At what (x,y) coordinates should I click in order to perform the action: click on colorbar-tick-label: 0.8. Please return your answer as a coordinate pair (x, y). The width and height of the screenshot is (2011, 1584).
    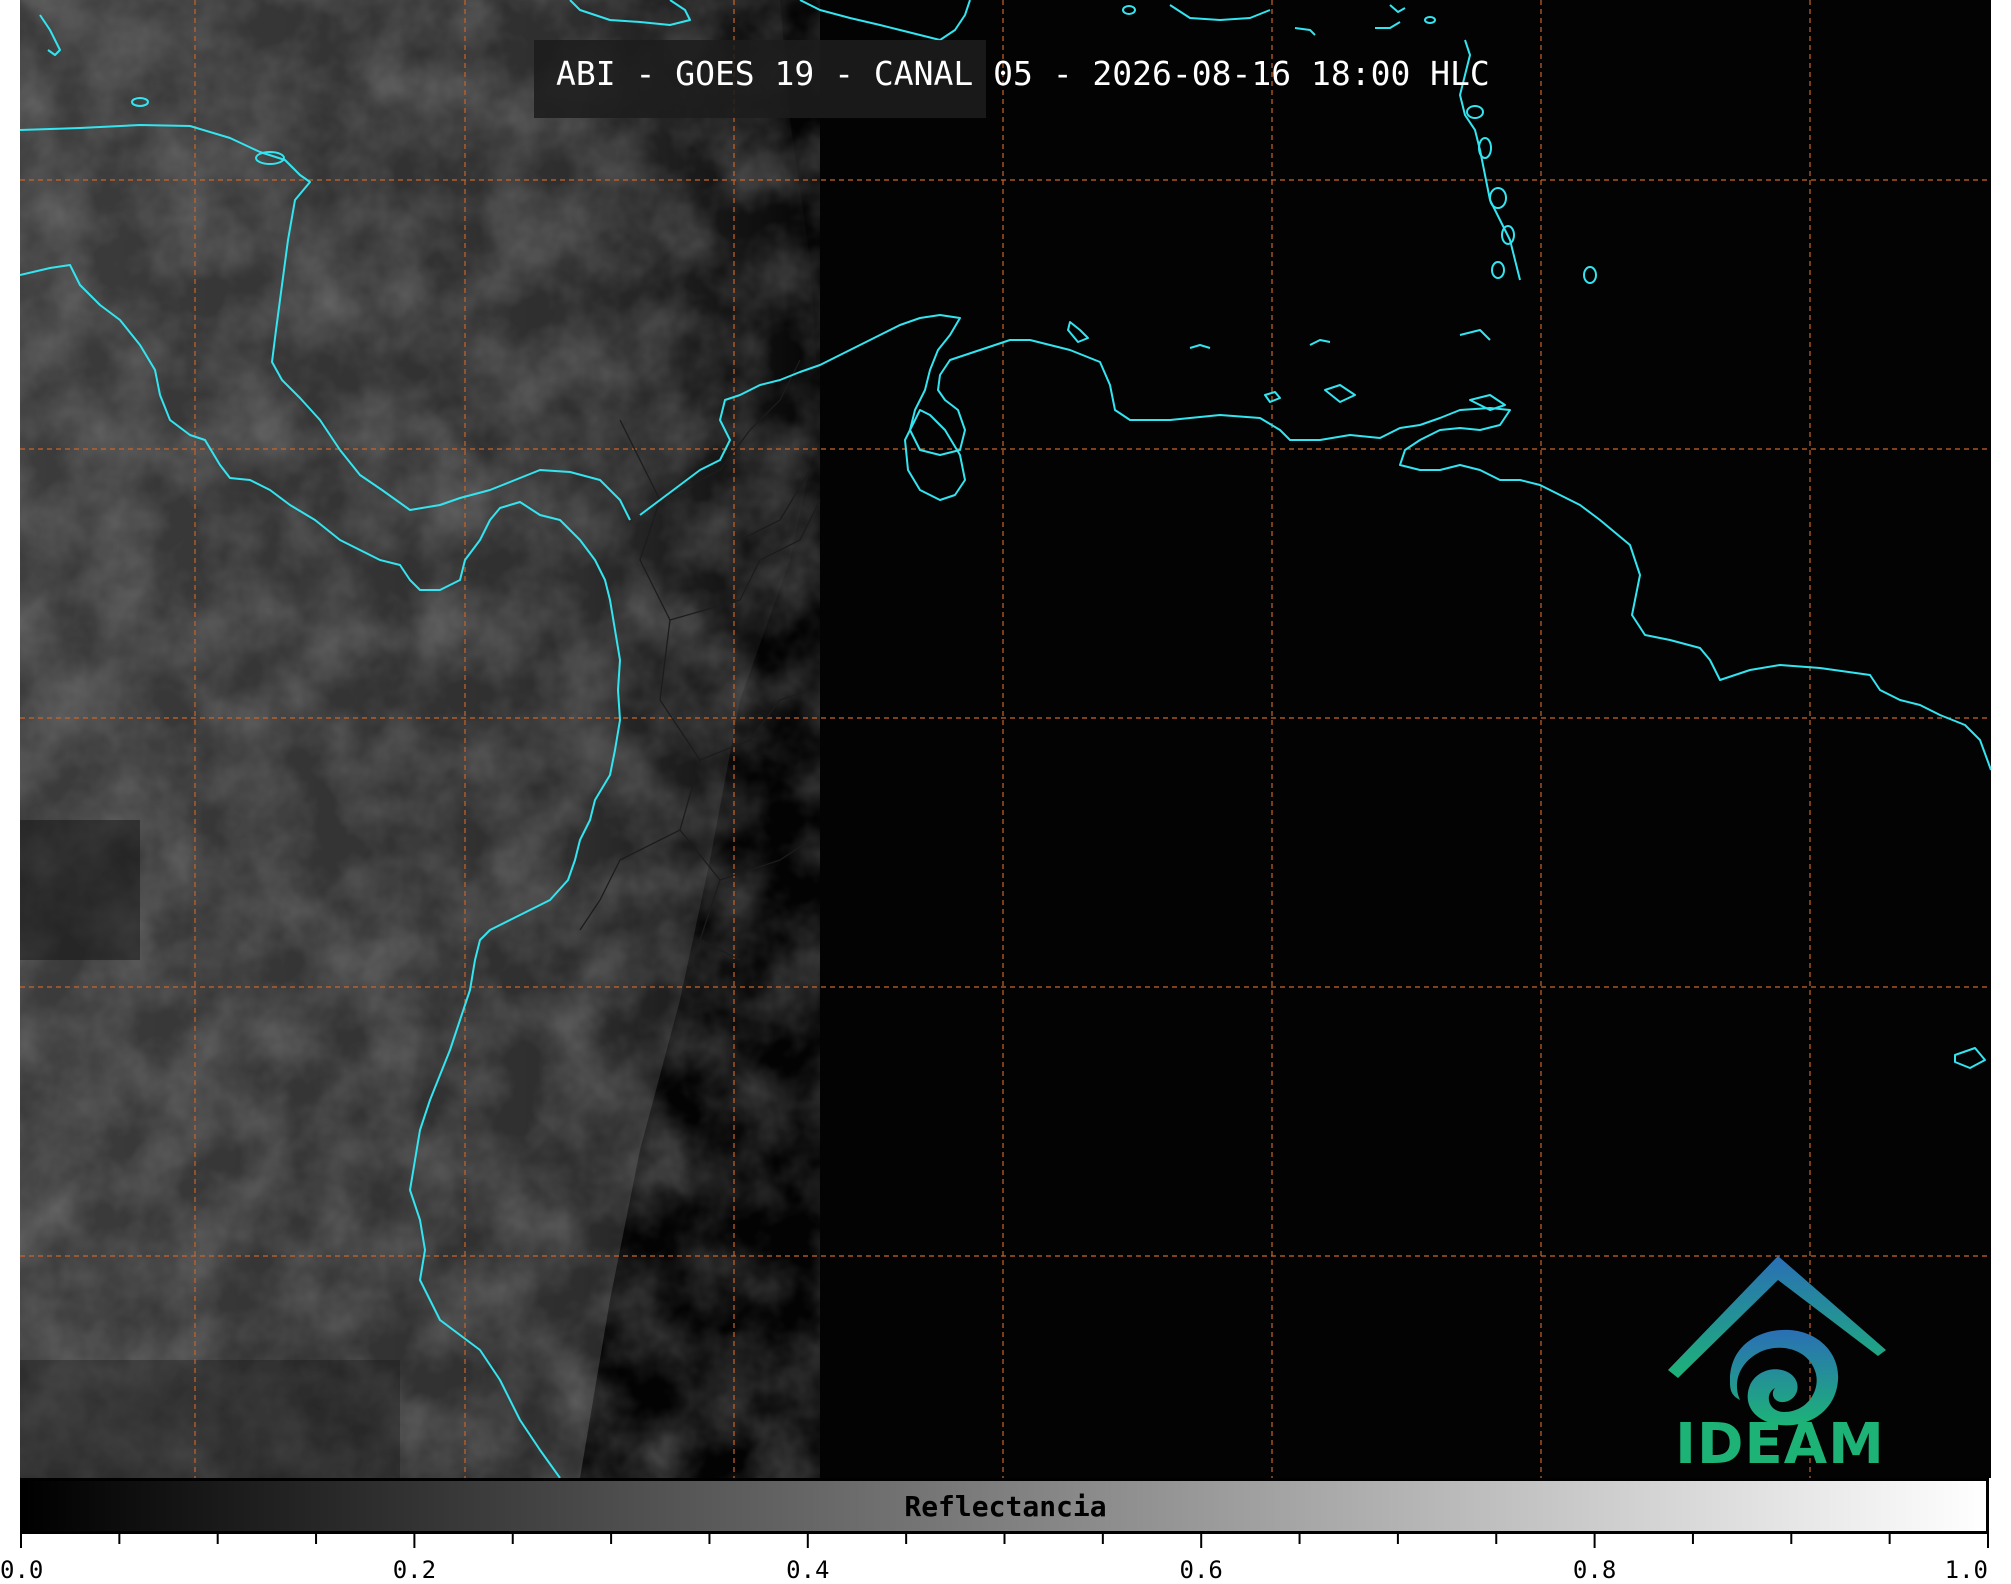
    Looking at the image, I should click on (1594, 1570).